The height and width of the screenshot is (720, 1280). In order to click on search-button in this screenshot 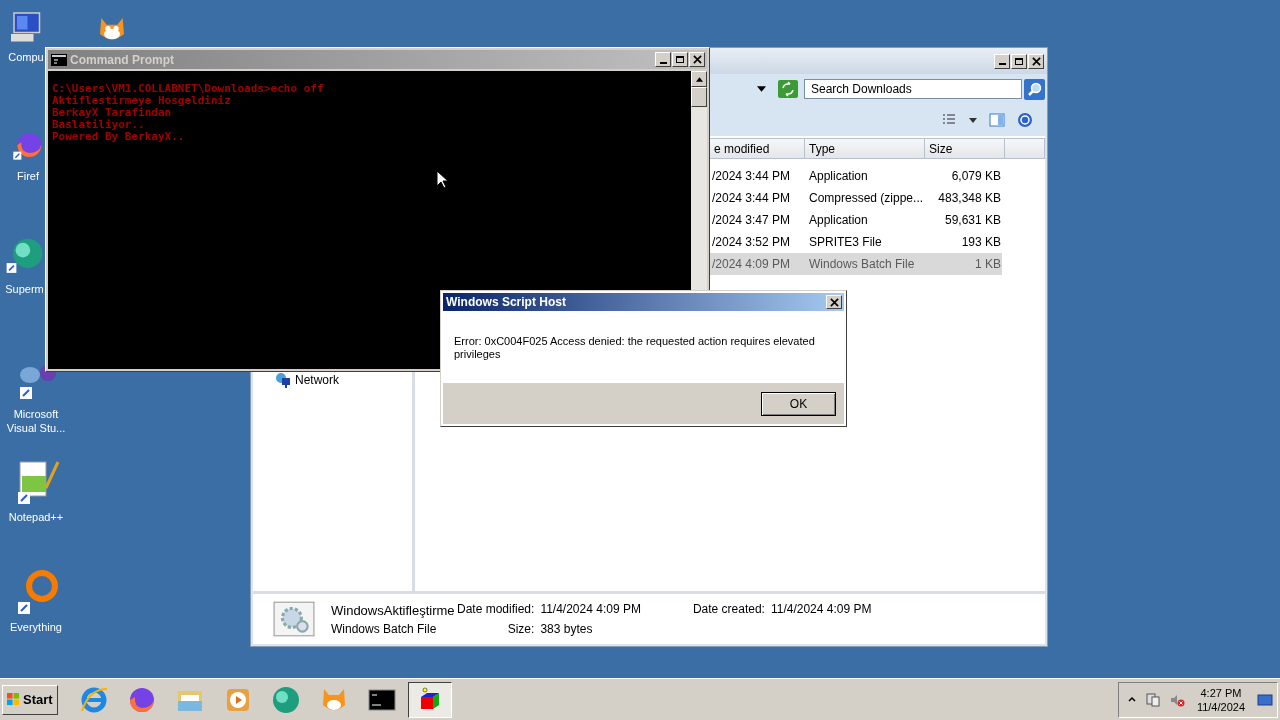, I will do `click(1034, 89)`.